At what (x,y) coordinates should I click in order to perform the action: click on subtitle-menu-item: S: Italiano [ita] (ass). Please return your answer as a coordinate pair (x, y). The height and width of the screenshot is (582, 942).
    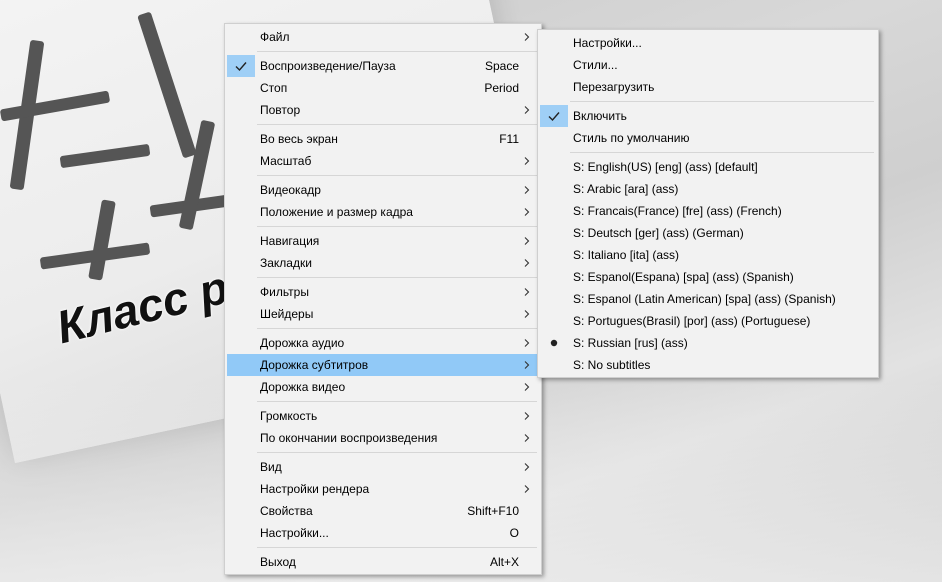
    Looking at the image, I should click on (708, 255).